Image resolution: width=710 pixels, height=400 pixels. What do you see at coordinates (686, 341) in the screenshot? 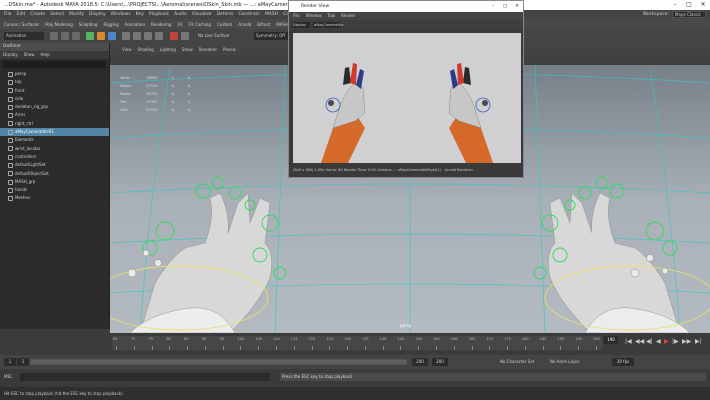
I see `step-forward-key-icon: ▶▶` at bounding box center [686, 341].